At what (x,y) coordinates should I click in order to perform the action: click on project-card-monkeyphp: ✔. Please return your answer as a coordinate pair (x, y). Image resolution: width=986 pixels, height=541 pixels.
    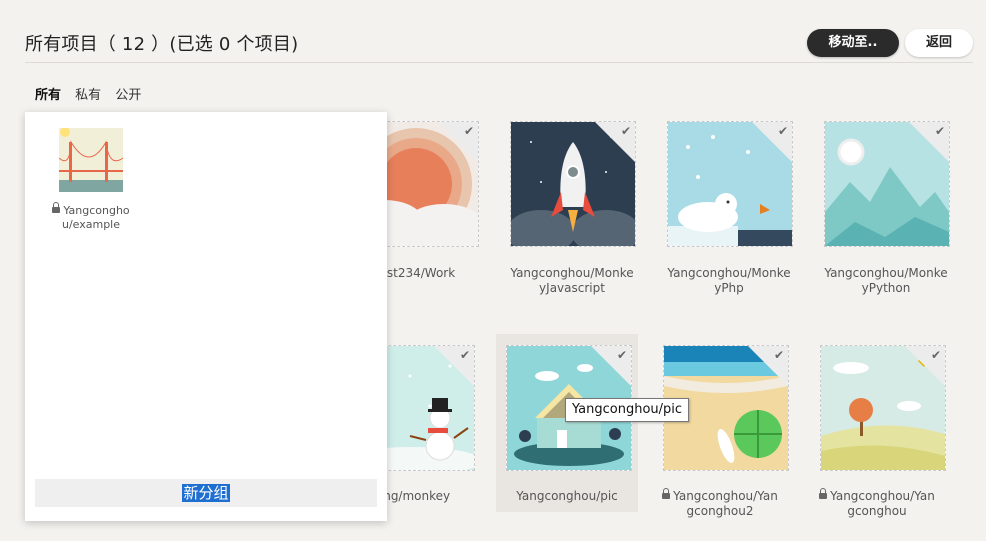
    Looking at the image, I should click on (730, 184).